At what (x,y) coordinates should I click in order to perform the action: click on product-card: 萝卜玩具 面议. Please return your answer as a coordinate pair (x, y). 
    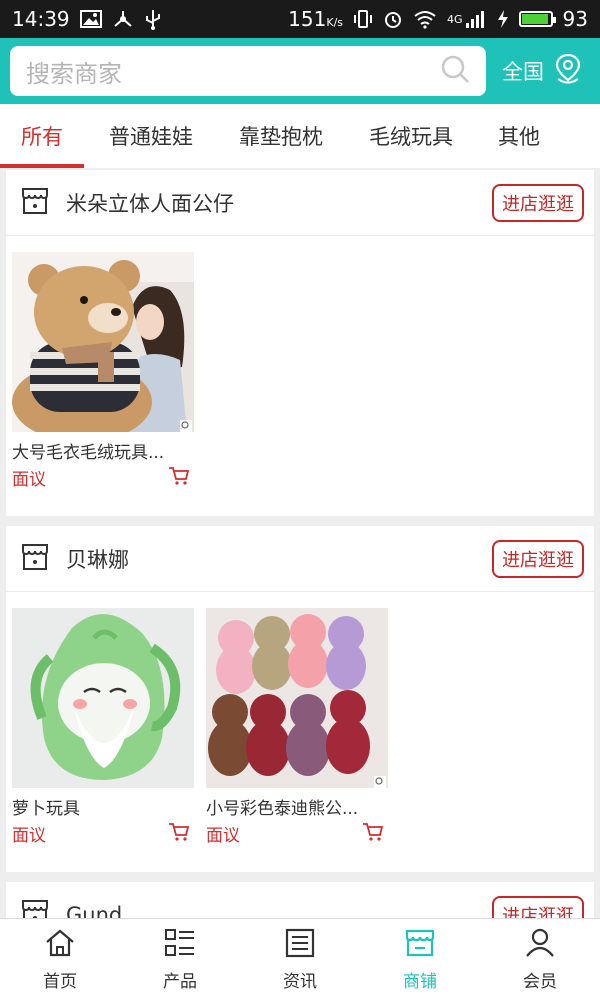
    Looking at the image, I should click on (103, 727).